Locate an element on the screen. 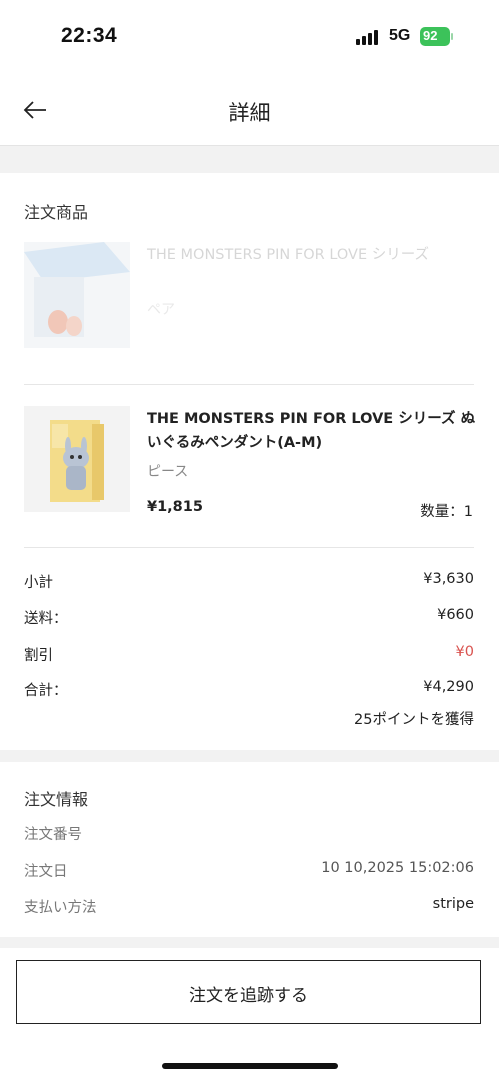 This screenshot has width=499, height=1080. product-variant: ピース is located at coordinates (168, 472).